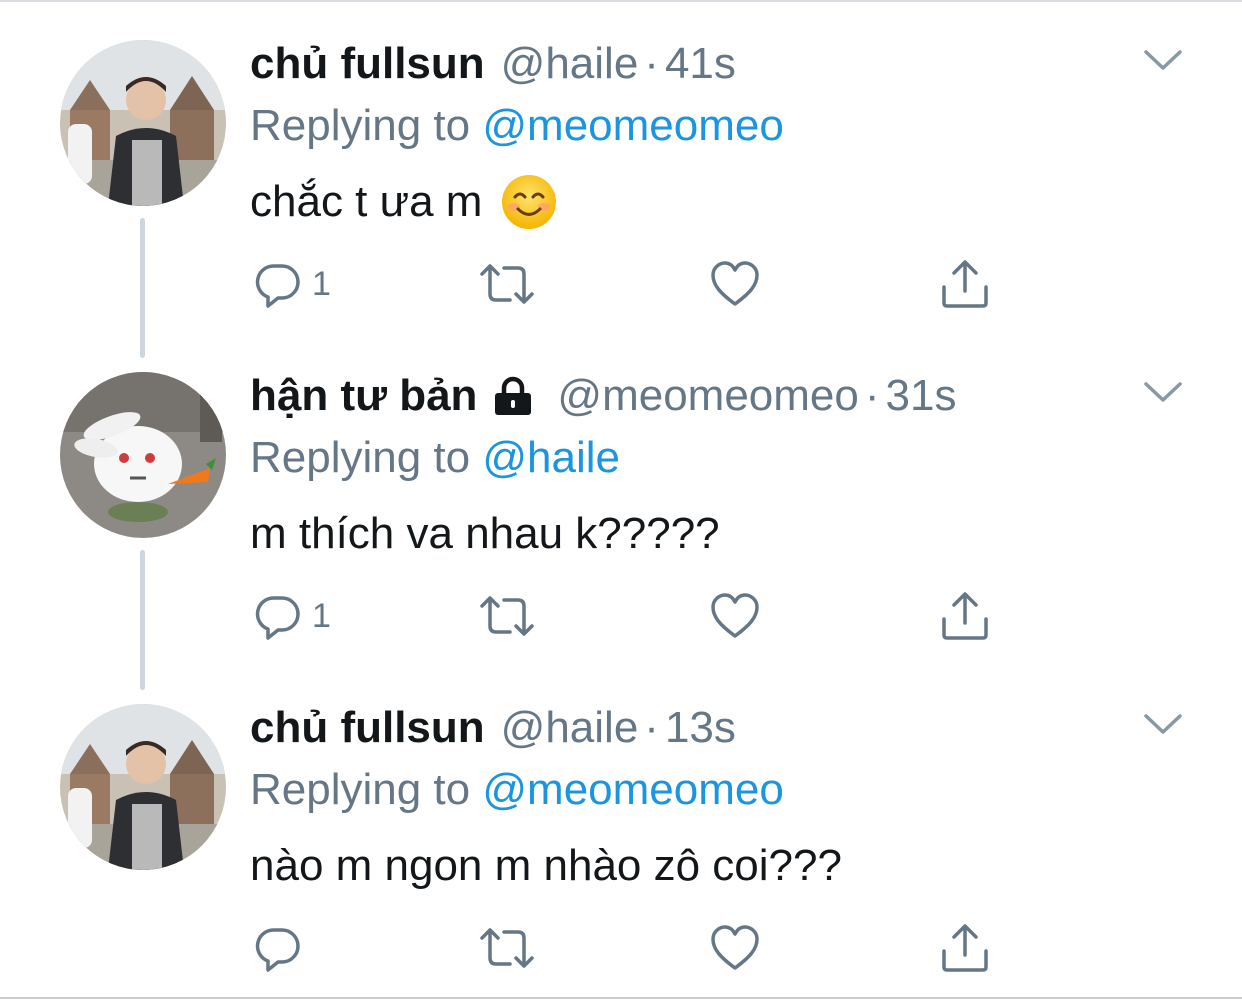 The width and height of the screenshot is (1242, 1000). What do you see at coordinates (707, 396) in the screenshot?
I see `username: @meomeomeo` at bounding box center [707, 396].